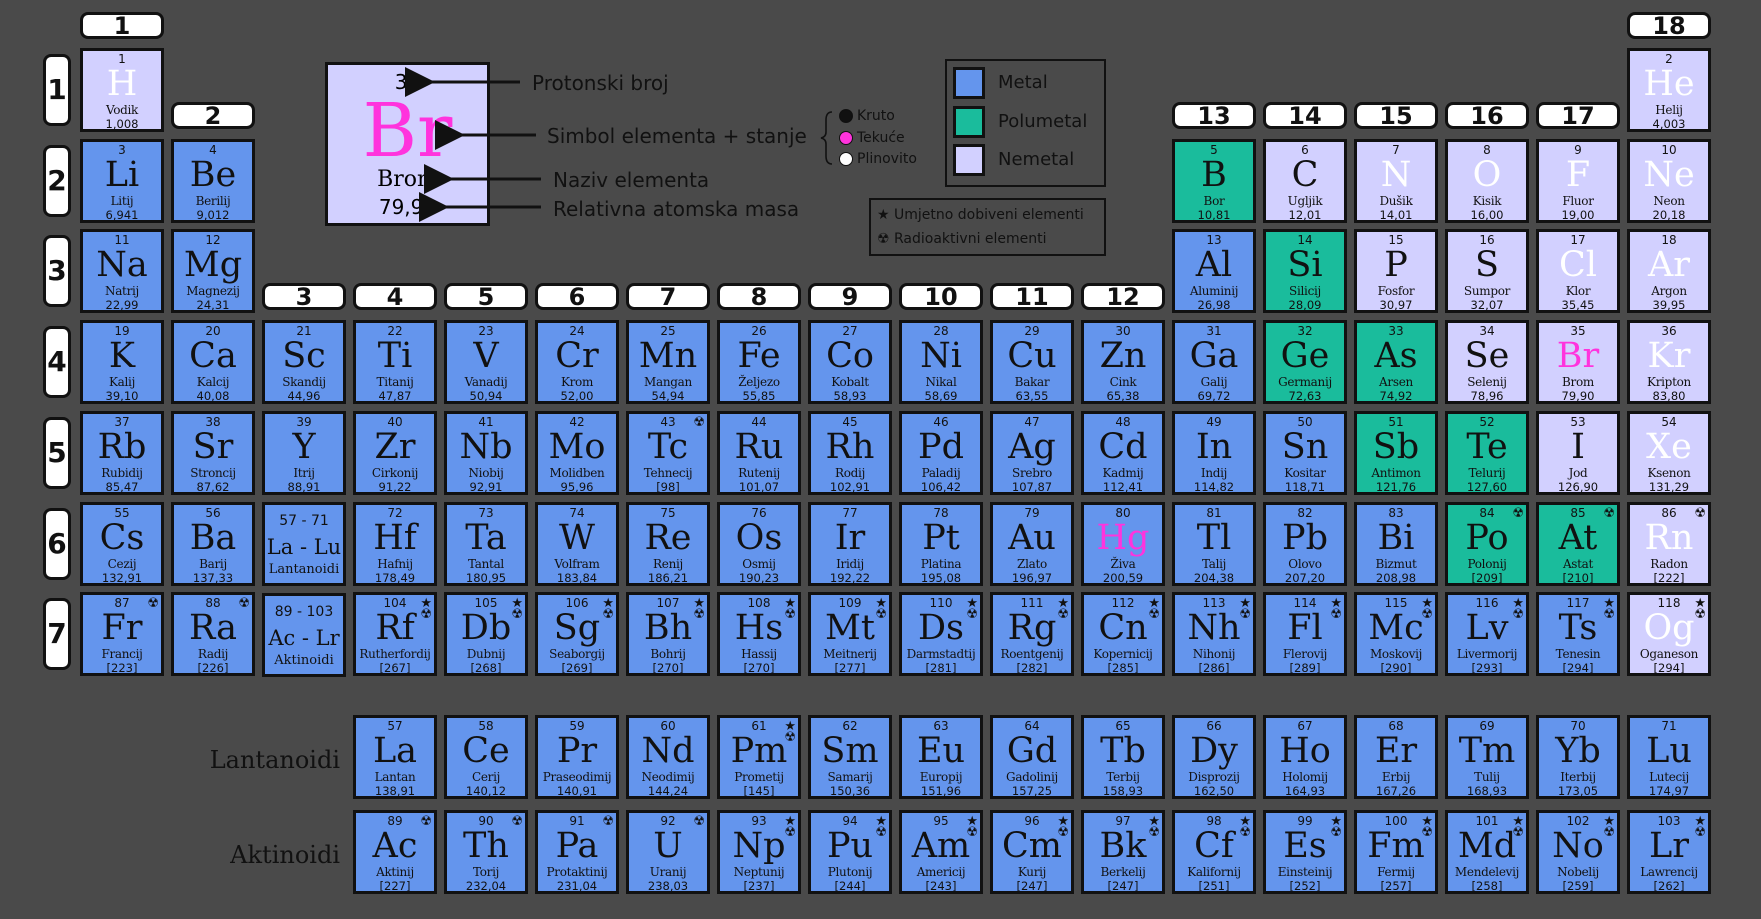  I want to click on element-cell-np: 93 Np Neptunij [237] ★ ☢, so click(759, 852).